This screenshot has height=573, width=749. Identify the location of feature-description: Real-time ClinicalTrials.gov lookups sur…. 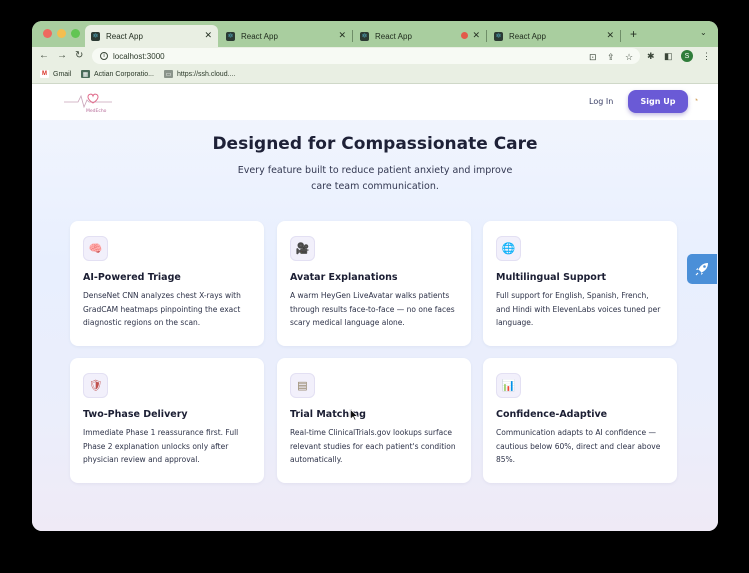
(373, 446).